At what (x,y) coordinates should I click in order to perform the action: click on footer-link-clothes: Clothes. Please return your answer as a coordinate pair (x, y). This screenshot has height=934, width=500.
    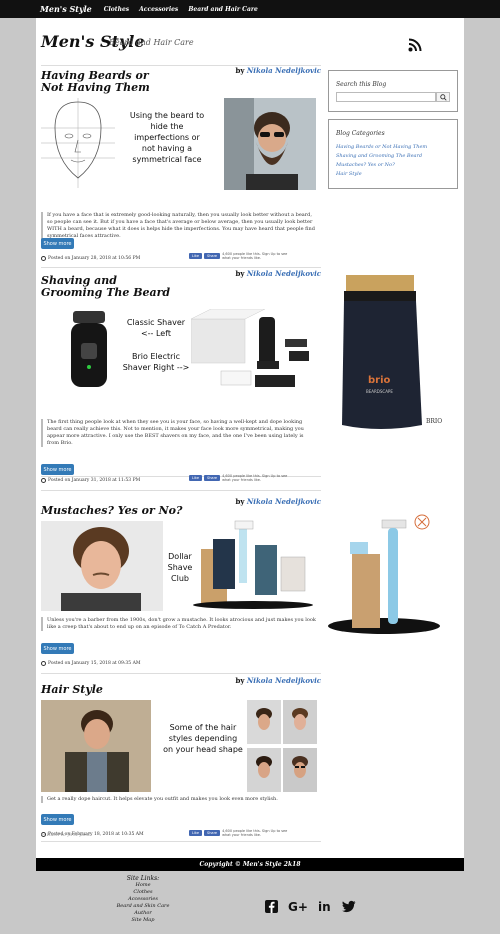
    Looking at the image, I should click on (143, 892).